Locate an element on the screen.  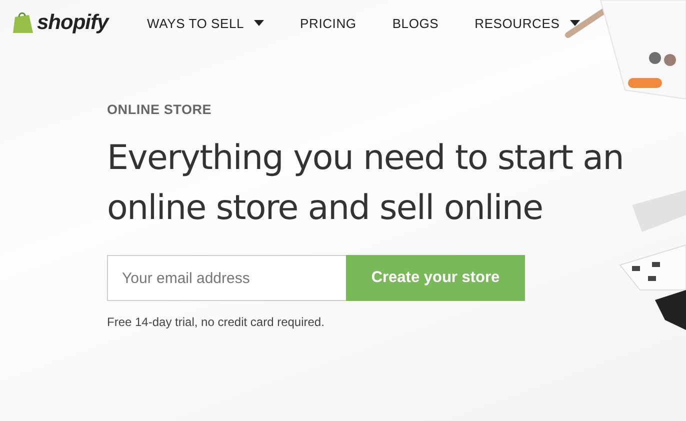
nav-link: BLOGS is located at coordinates (415, 23).